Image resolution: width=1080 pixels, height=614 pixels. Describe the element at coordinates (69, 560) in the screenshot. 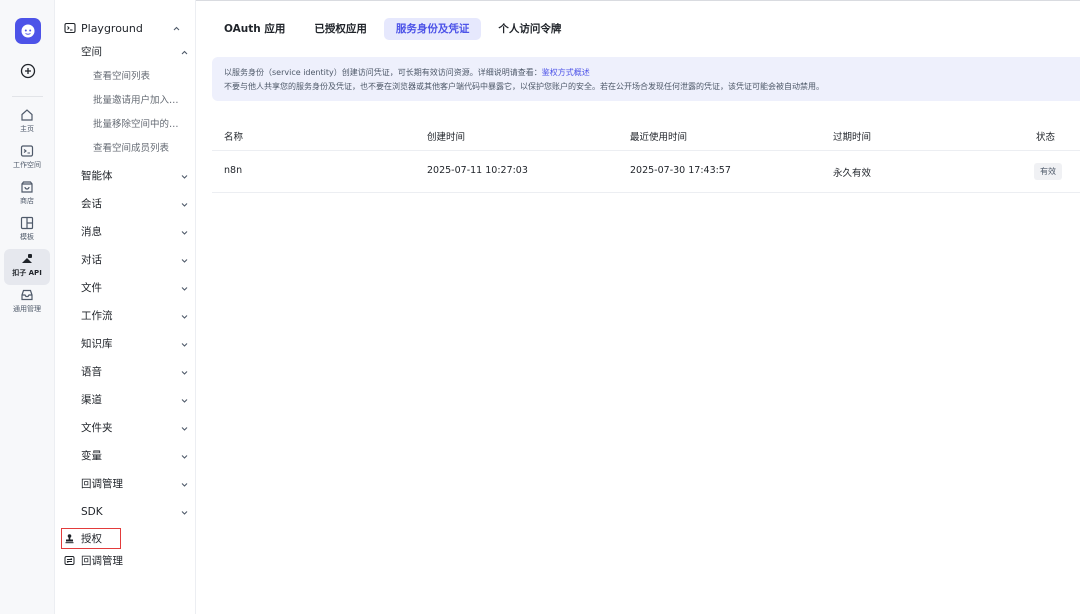

I see `callback-icon` at that location.